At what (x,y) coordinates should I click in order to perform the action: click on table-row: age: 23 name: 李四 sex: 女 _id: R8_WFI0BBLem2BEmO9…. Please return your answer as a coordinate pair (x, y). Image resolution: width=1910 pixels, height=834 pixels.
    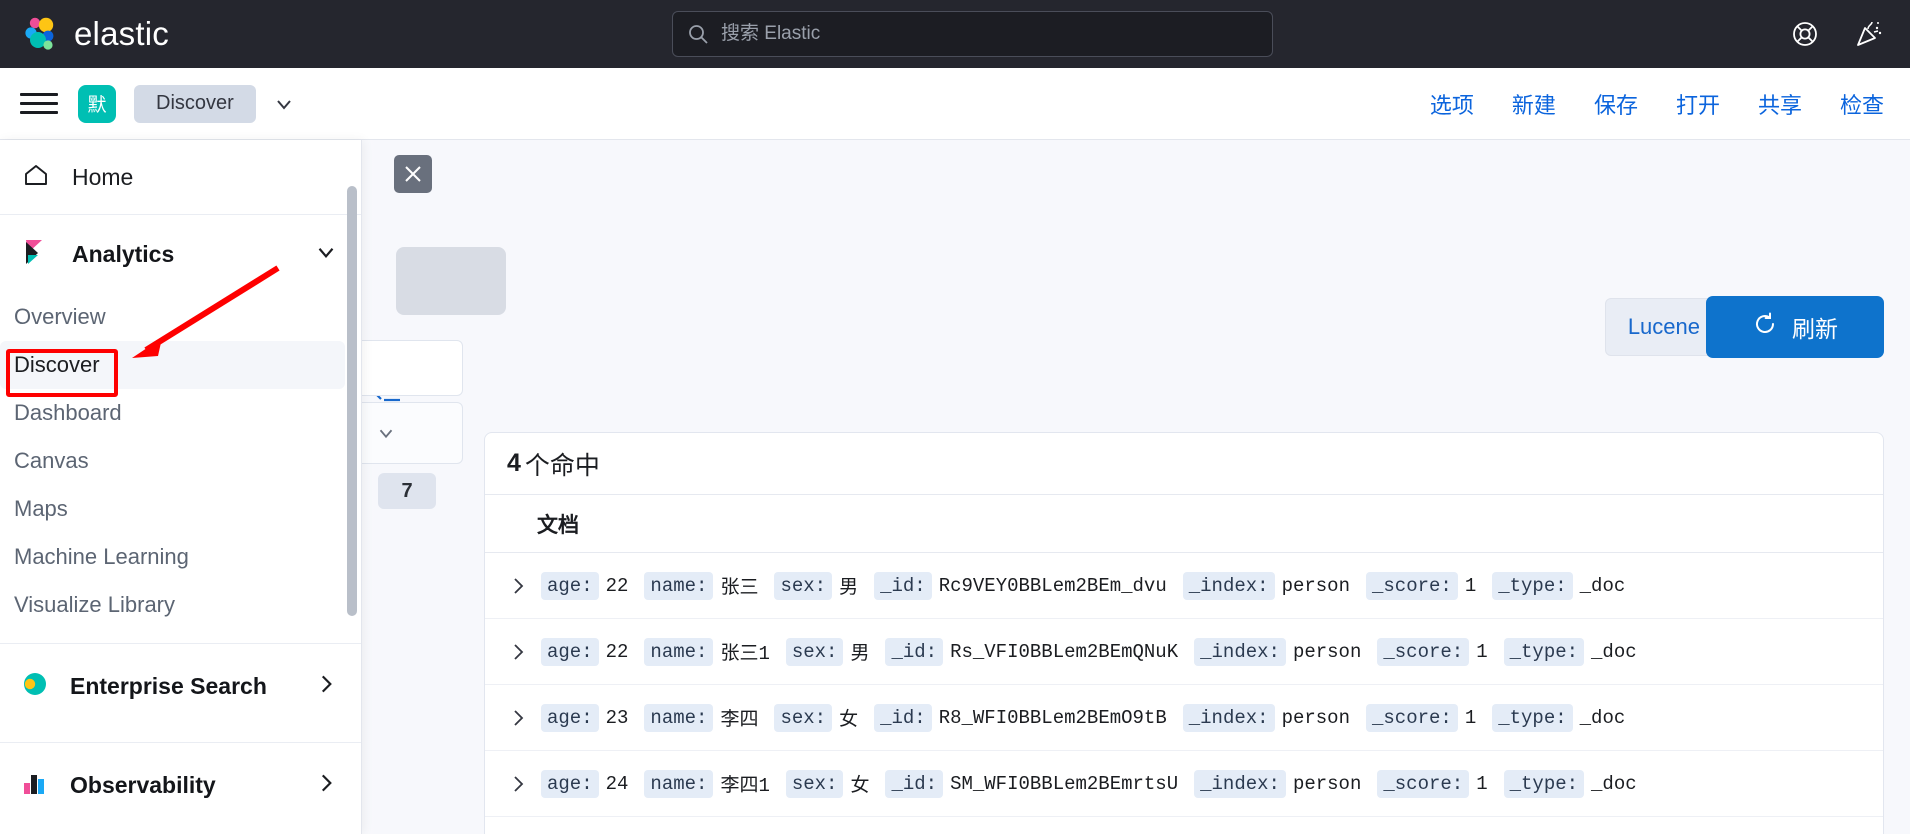
    Looking at the image, I should click on (1184, 718).